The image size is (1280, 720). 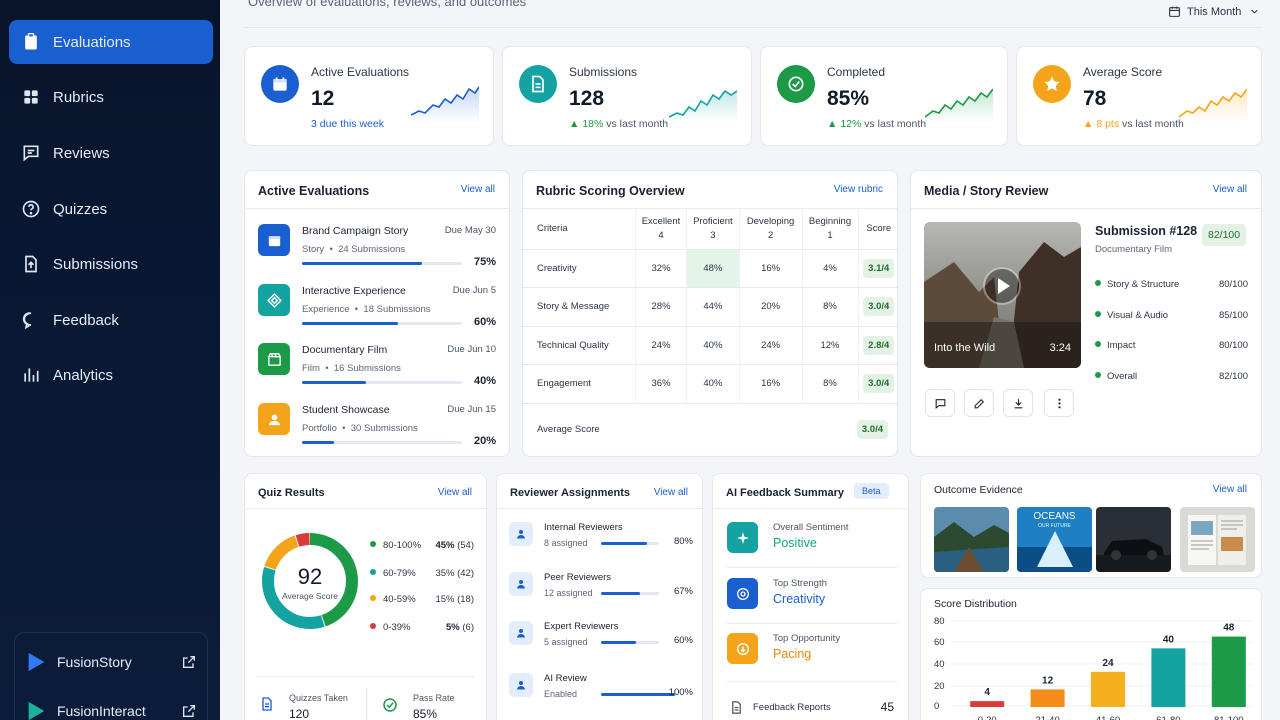 What do you see at coordinates (1229, 717) in the screenshot?
I see `x-tick-label: 81-100` at bounding box center [1229, 717].